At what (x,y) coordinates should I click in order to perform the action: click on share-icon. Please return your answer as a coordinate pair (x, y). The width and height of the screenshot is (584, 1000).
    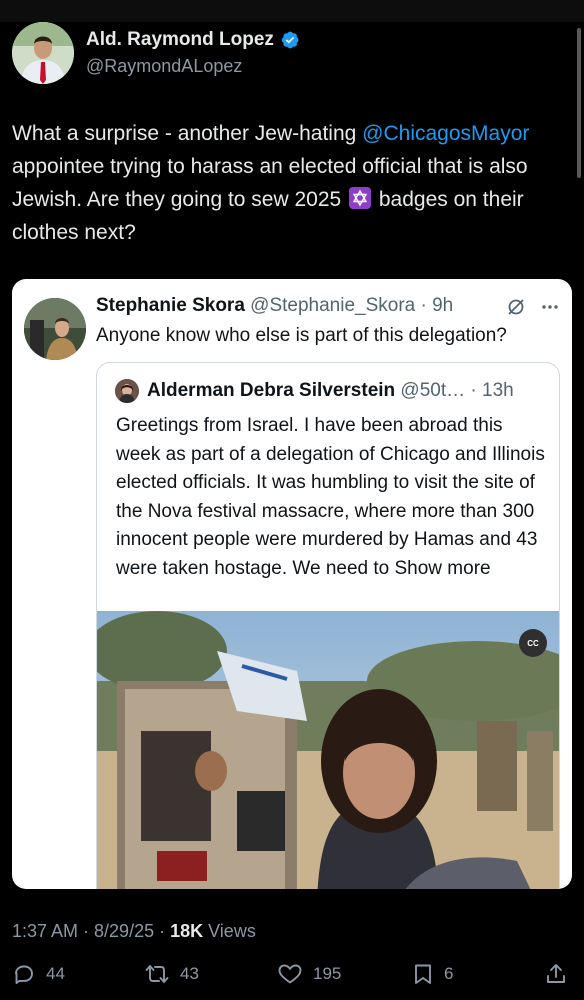
    Looking at the image, I should click on (556, 973).